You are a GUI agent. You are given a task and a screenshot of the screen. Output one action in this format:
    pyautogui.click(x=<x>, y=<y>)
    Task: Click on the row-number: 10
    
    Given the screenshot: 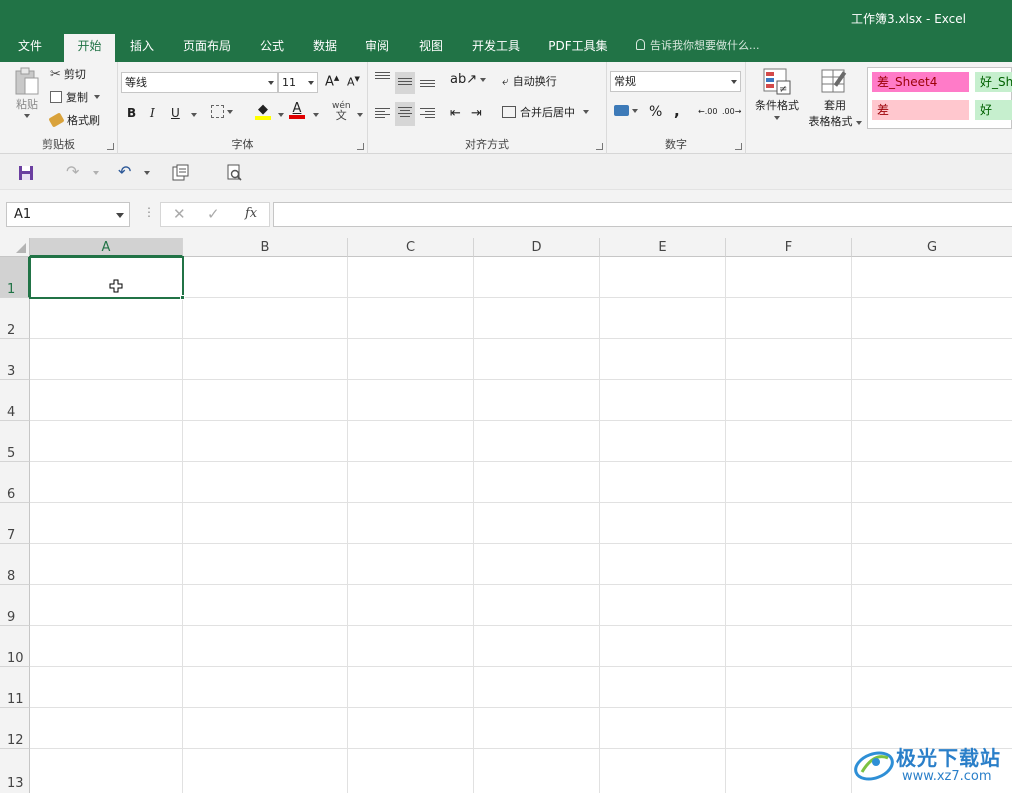 What is the action you would take?
    pyautogui.click(x=15, y=658)
    